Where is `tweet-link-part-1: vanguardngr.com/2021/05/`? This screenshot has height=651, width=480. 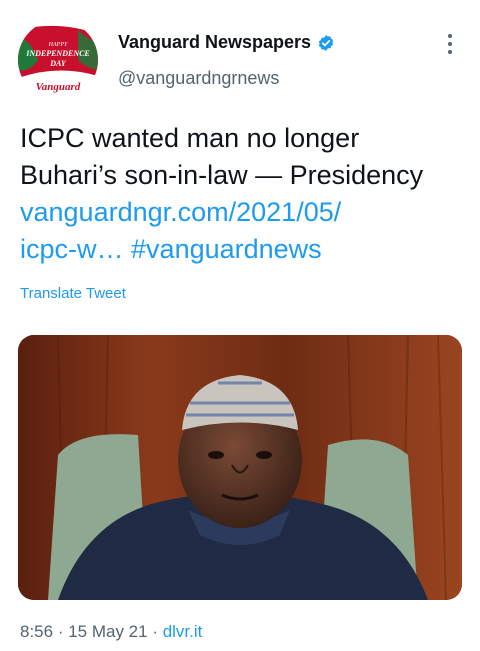
tweet-link-part-1: vanguardngr.com/2021/05/ is located at coordinates (240, 212).